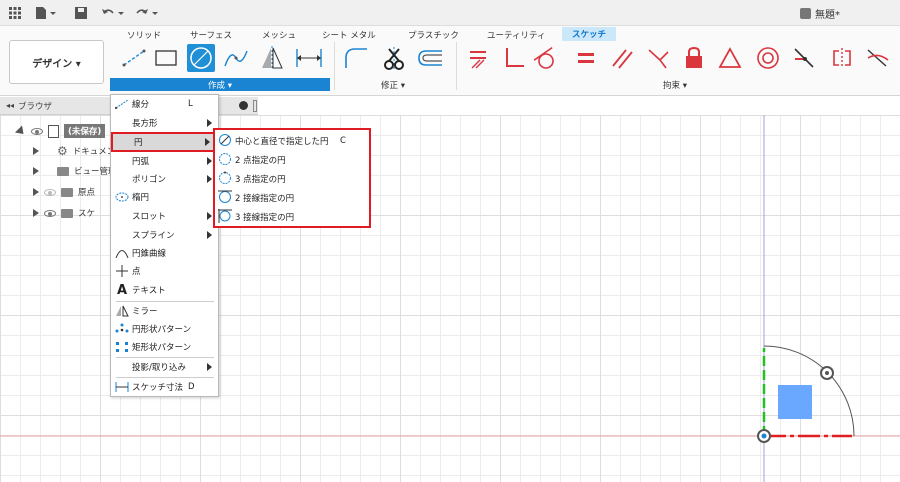 The height and width of the screenshot is (482, 900). I want to click on workspace-button: デザイン ▾, so click(56, 62).